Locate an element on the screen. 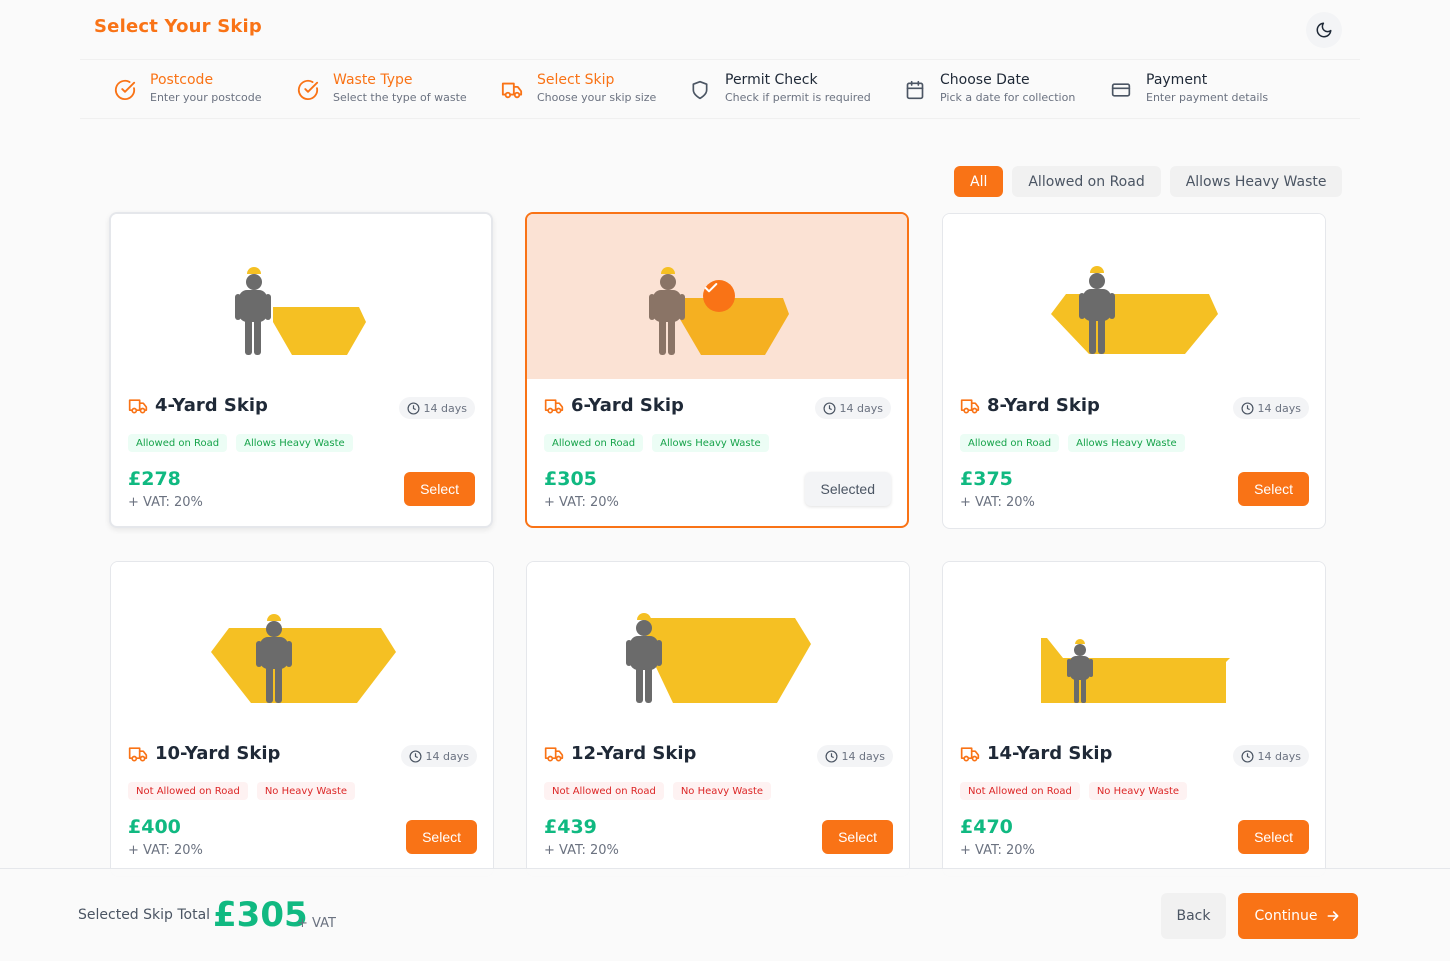  step-label: Permit Check is located at coordinates (771, 80).